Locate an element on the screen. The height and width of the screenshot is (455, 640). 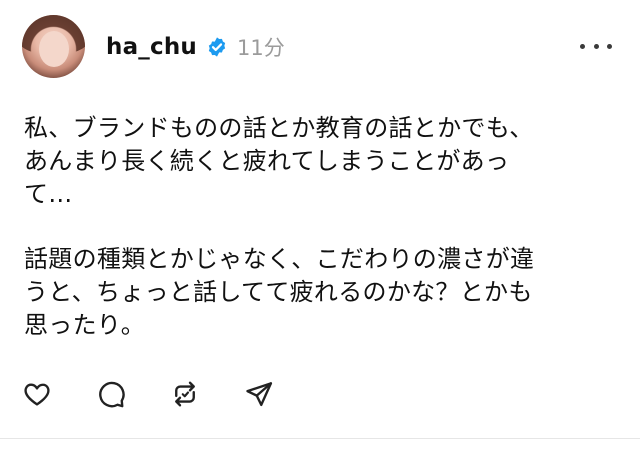
comment-icon is located at coordinates (112, 394).